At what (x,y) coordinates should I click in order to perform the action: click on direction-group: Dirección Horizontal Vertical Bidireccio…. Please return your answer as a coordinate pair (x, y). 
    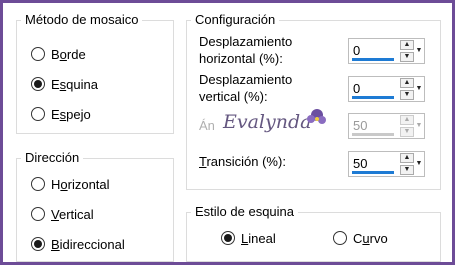
    Looking at the image, I should click on (95, 206).